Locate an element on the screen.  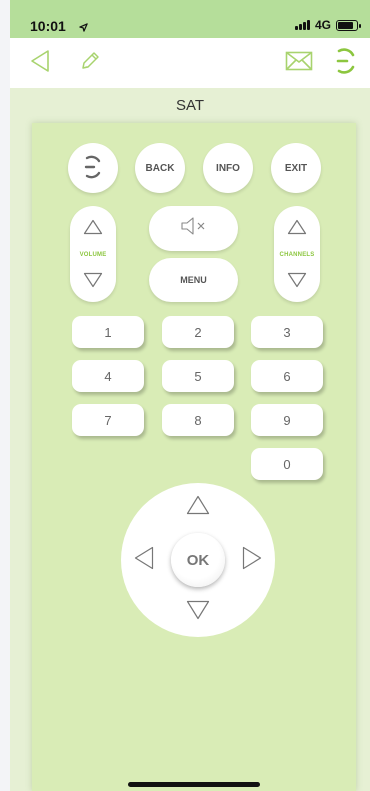
key-7: 7 is located at coordinates (108, 420).